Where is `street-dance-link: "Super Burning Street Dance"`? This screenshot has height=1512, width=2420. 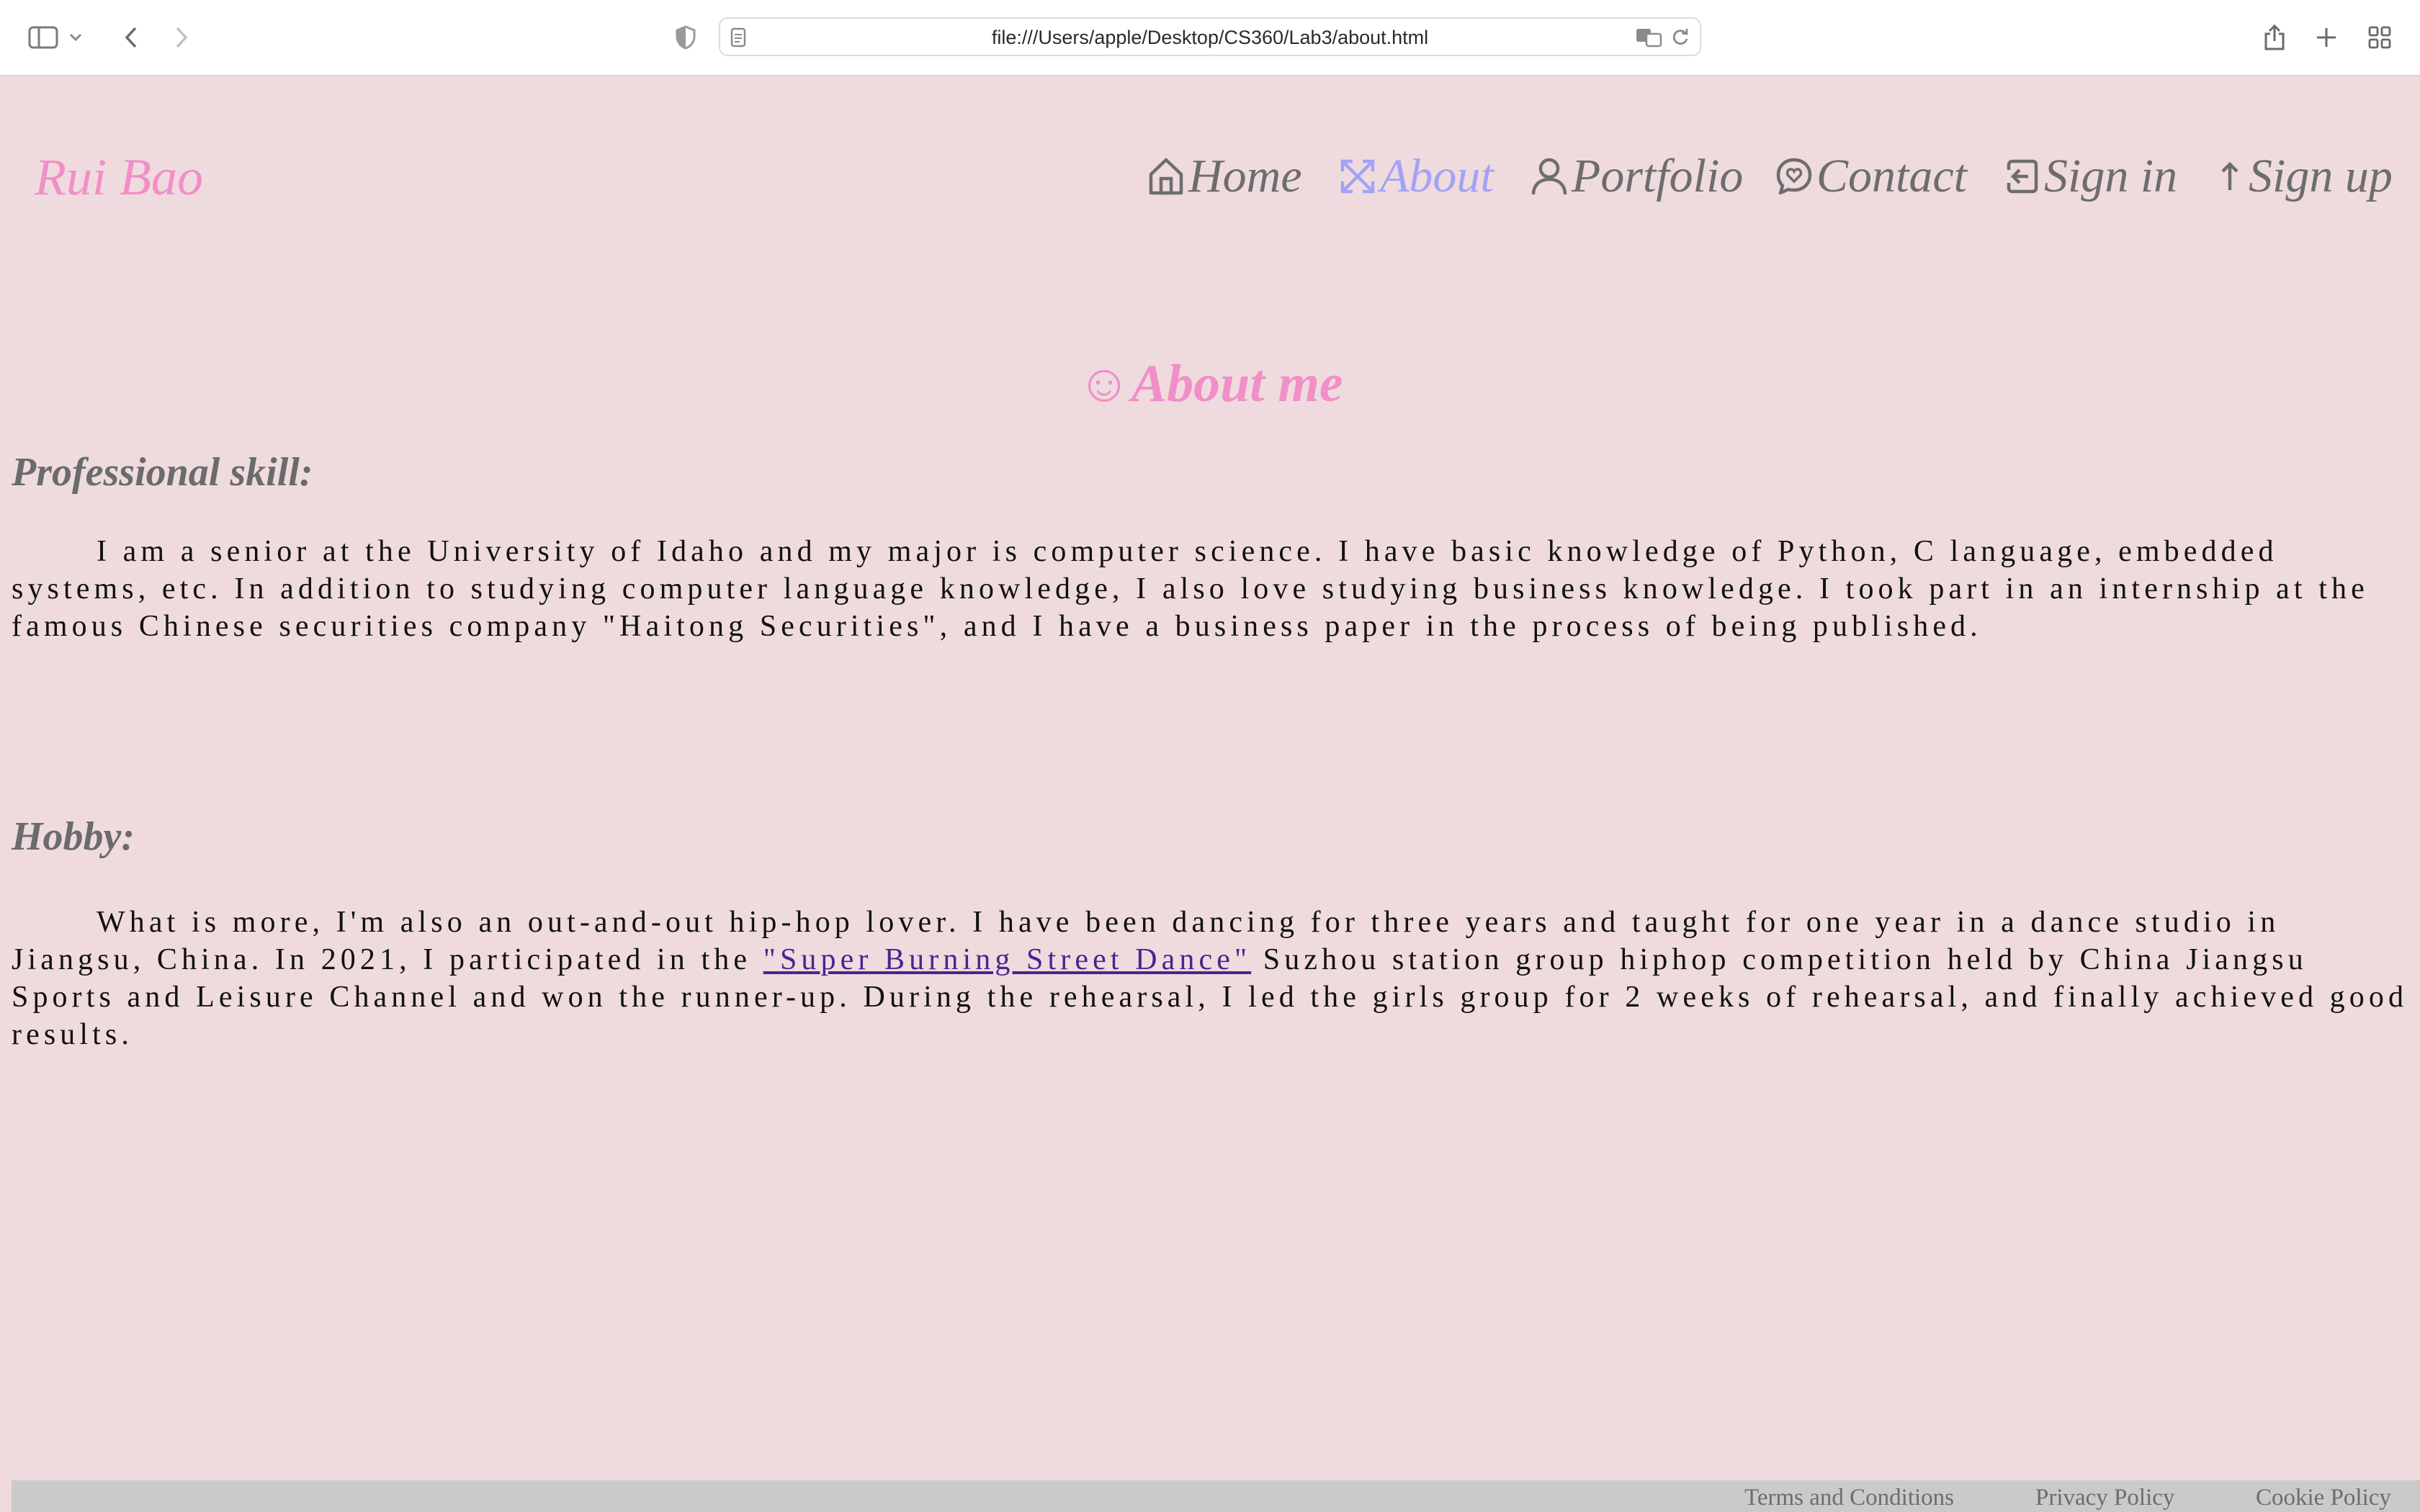
street-dance-link: "Super Burning Street Dance" is located at coordinates (1007, 959).